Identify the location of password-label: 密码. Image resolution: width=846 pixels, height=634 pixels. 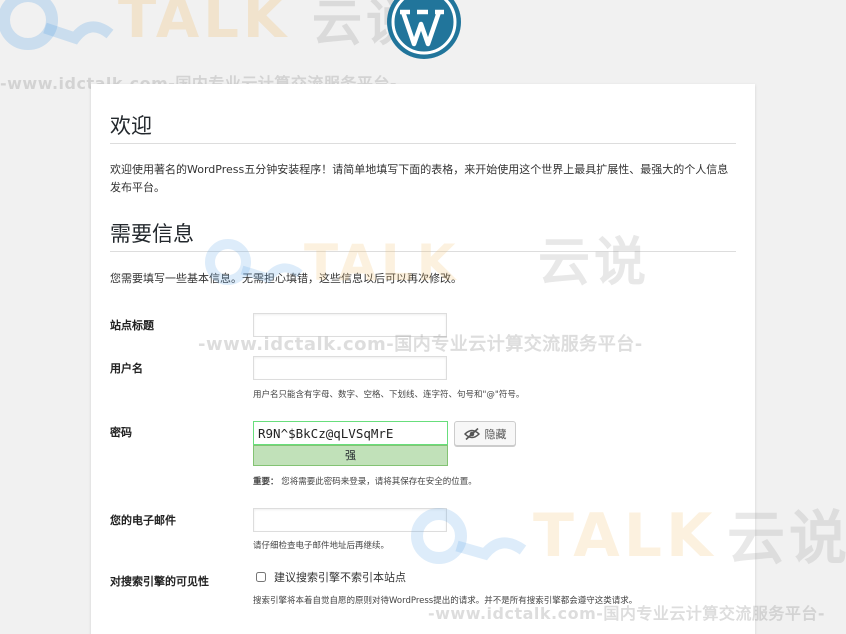
(121, 432).